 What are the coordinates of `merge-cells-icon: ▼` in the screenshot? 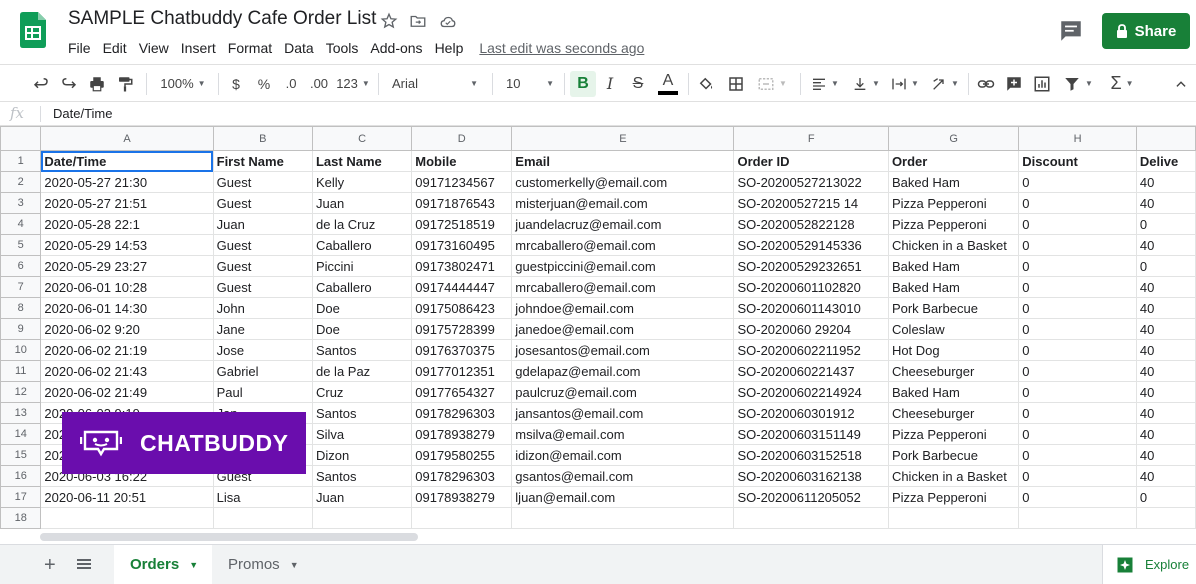 It's located at (772, 83).